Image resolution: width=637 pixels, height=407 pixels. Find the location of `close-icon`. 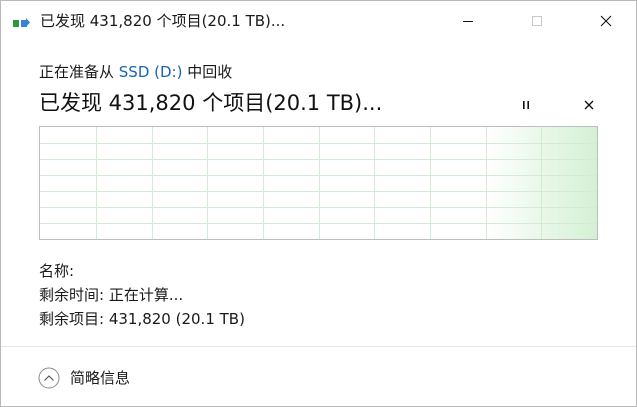

close-icon is located at coordinates (606, 21).